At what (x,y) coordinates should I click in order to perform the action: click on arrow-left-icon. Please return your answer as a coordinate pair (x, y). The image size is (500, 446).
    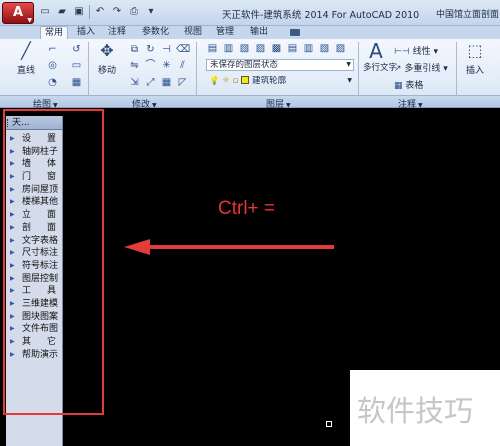
    Looking at the image, I should click on (229, 247).